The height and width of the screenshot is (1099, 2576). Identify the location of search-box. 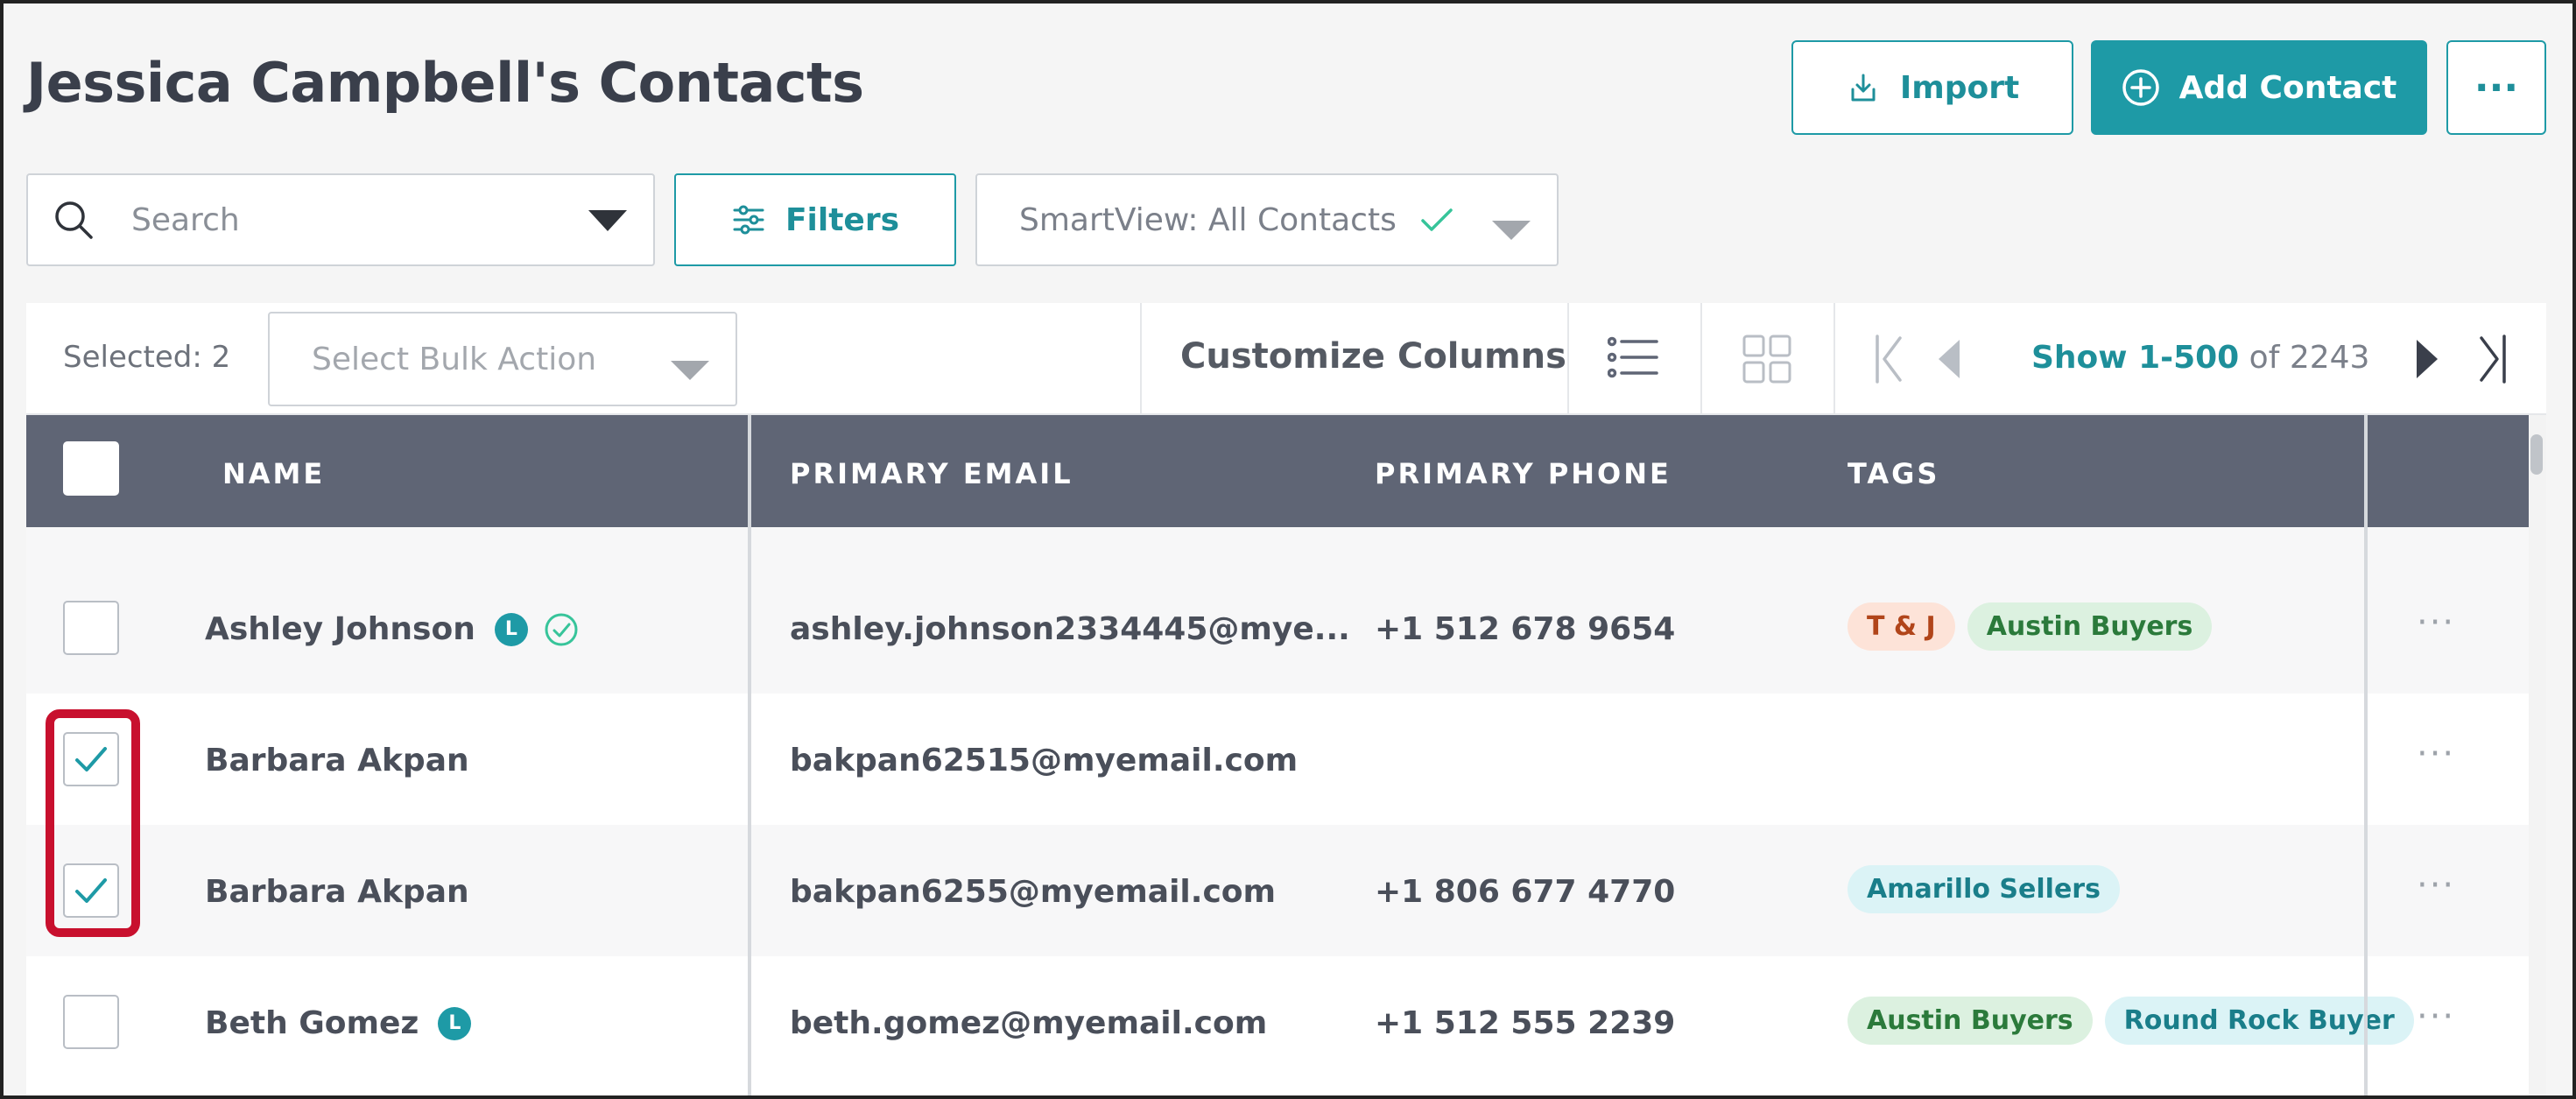
(340, 219).